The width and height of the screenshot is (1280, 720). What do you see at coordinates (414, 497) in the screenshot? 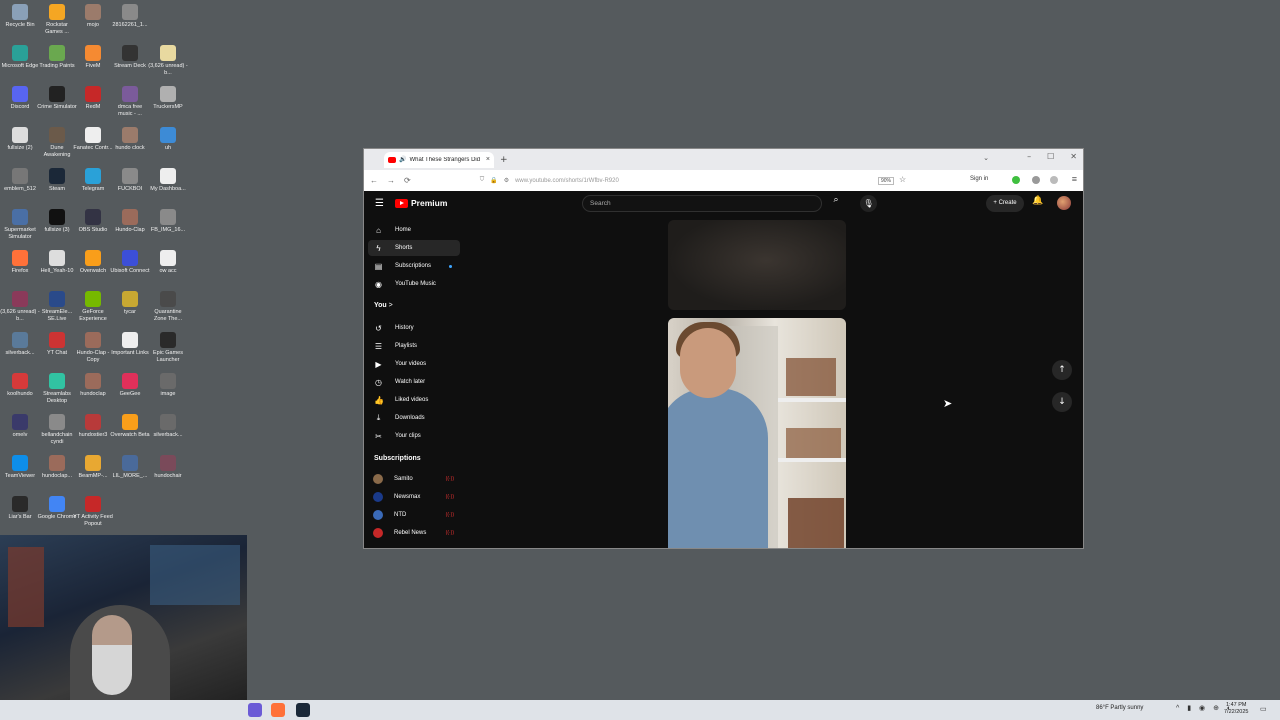
I see `subscription-item: Newsmax ((·))` at bounding box center [414, 497].